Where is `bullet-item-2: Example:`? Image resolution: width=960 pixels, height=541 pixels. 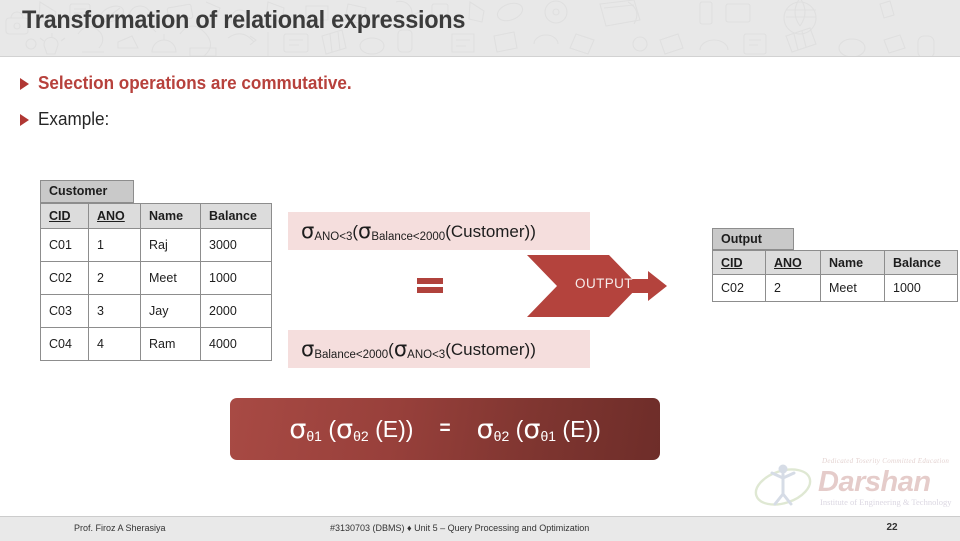
bullet-item-2: Example: is located at coordinates (66, 119).